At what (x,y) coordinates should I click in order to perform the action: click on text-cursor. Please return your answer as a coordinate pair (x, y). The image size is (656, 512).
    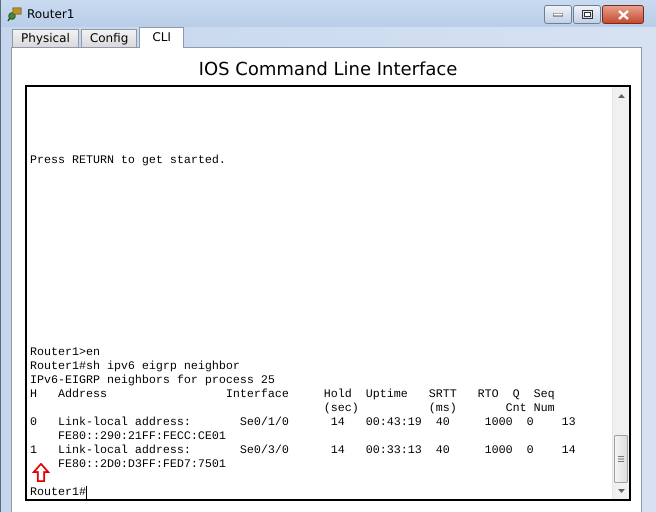
    Looking at the image, I should click on (86, 492).